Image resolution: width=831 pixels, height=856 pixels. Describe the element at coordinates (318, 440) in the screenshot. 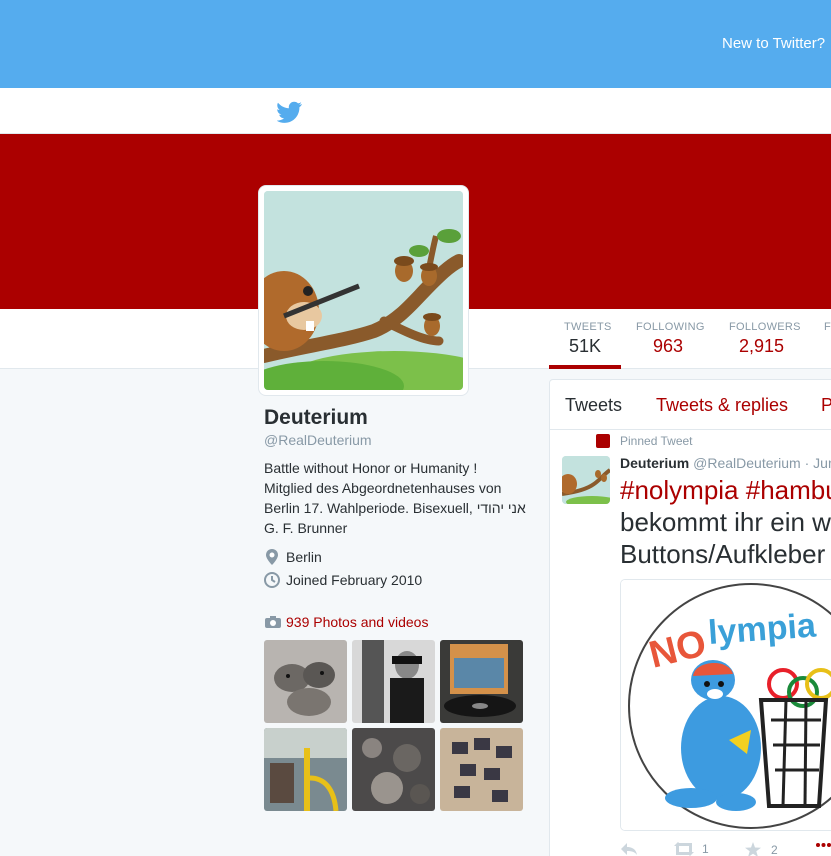

I see `profile-handle: @RealDeuterium` at that location.